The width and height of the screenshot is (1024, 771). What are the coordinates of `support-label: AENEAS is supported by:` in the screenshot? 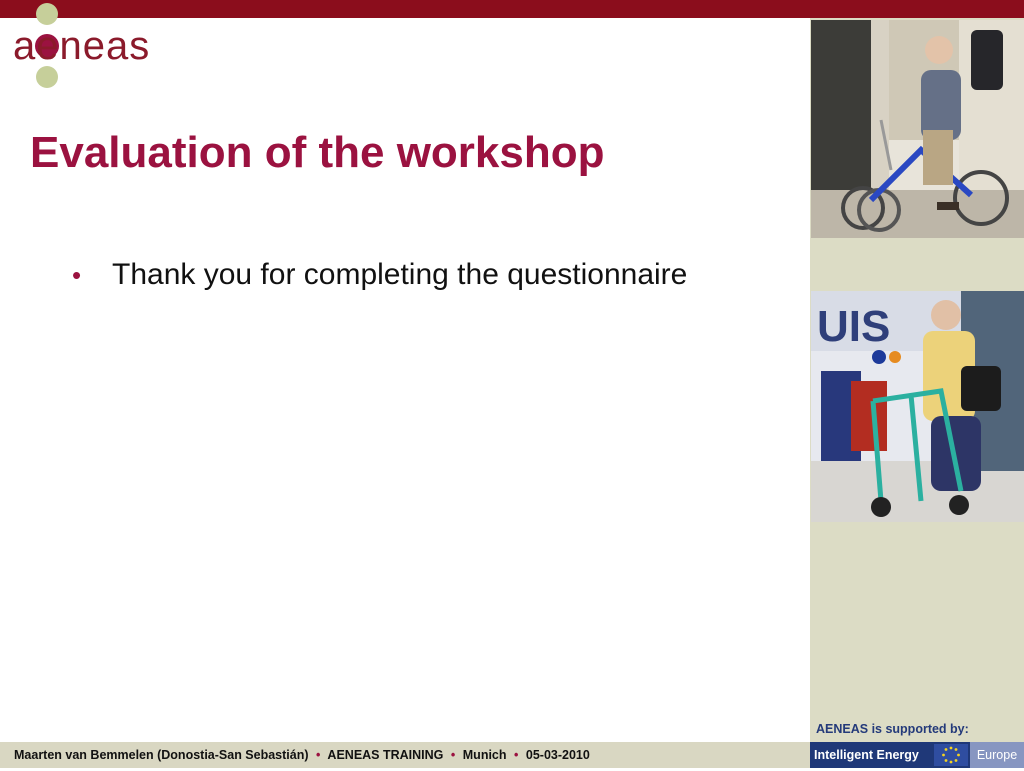 It's located at (892, 729).